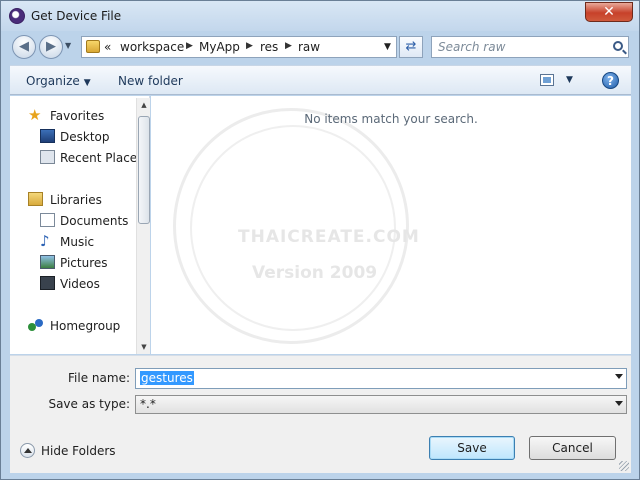 This screenshot has width=640, height=480. Describe the element at coordinates (547, 80) in the screenshot. I see `change-view-icon` at that location.